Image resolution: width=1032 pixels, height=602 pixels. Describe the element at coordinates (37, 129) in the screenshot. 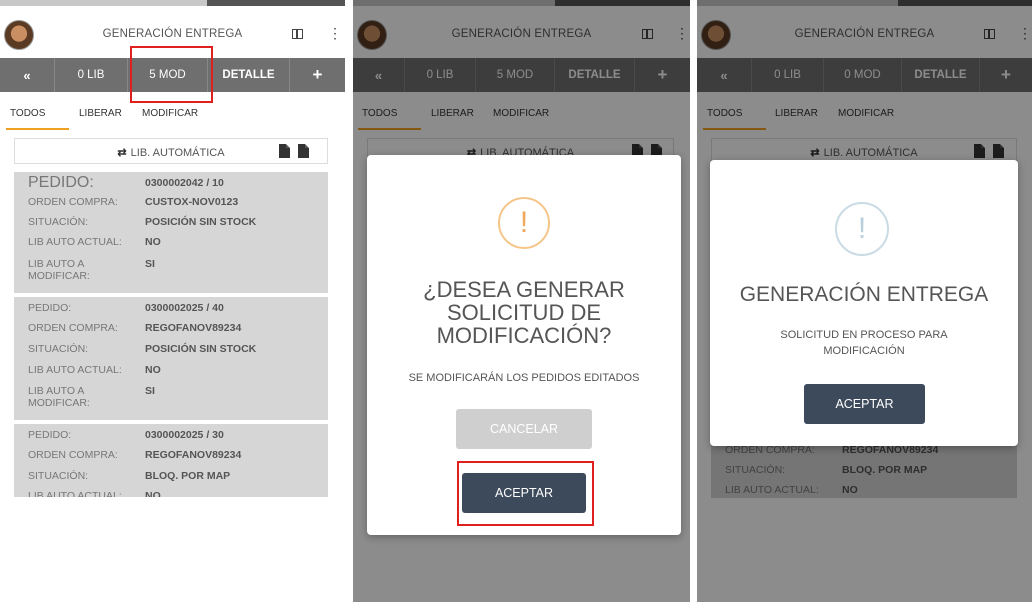

I see `tab-indicator` at that location.